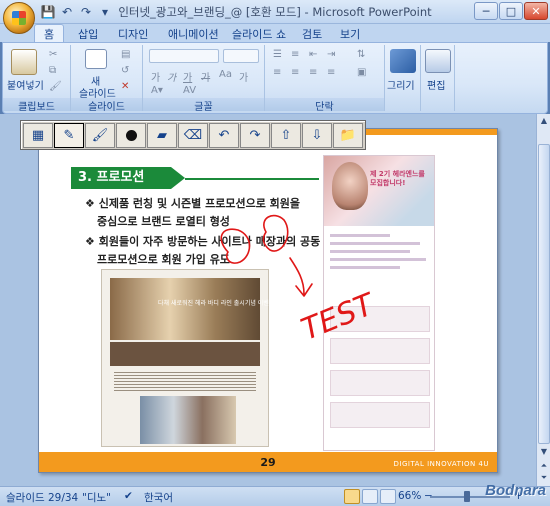 The width and height of the screenshot is (550, 506). What do you see at coordinates (286, 135) in the screenshot?
I see `page-up-icon: ⇧` at bounding box center [286, 135].